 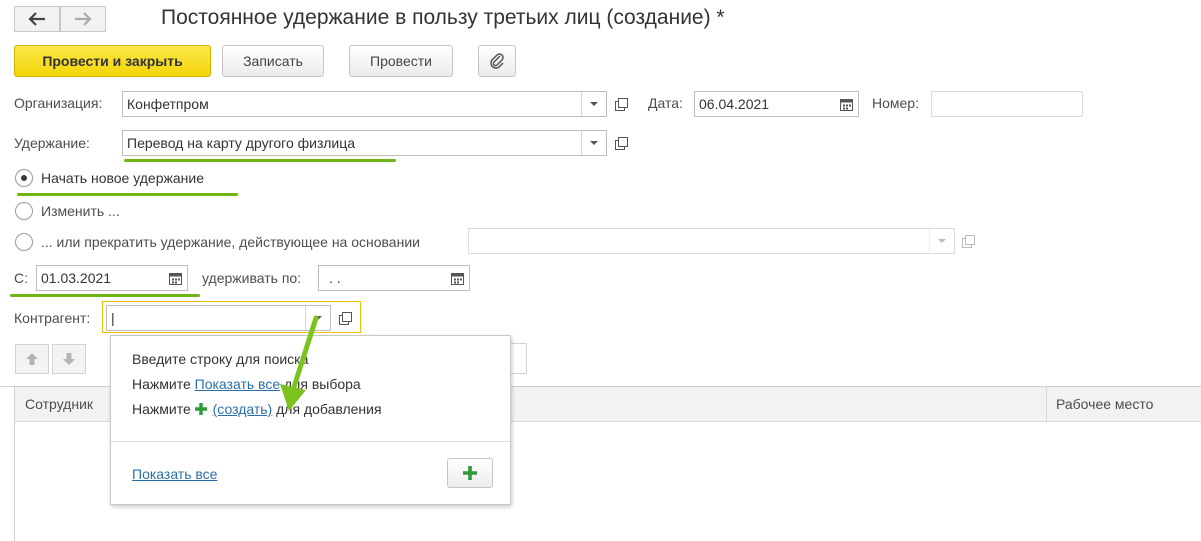 I want to click on attach-button, so click(x=497, y=61).